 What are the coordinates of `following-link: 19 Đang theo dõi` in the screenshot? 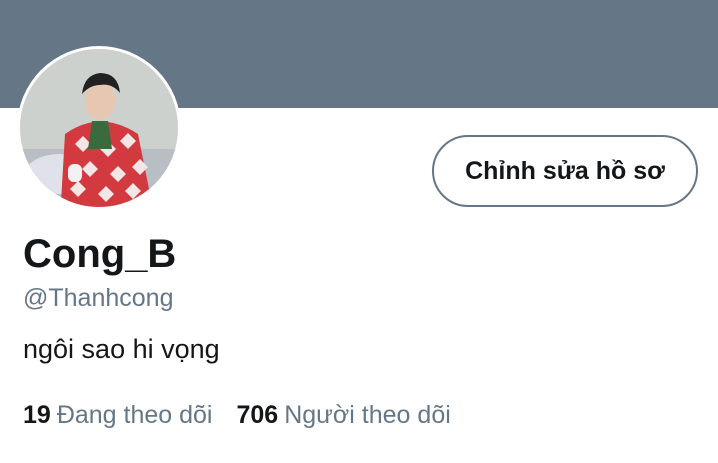 It's located at (118, 415).